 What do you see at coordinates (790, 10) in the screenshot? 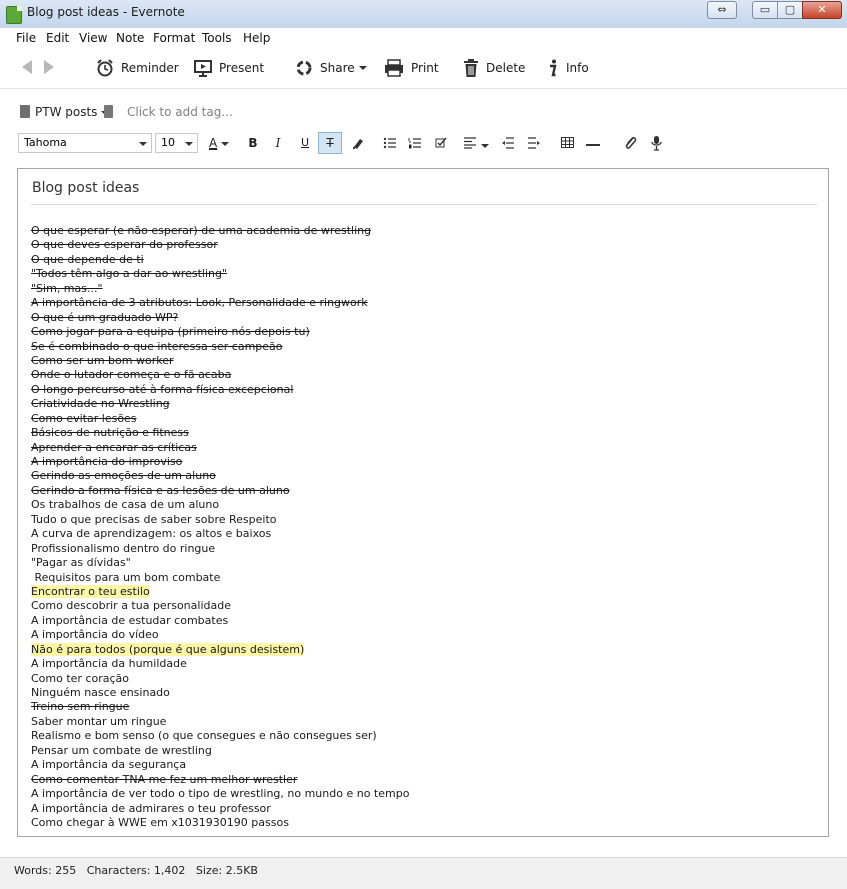
I see `maximize-button: ▢` at bounding box center [790, 10].